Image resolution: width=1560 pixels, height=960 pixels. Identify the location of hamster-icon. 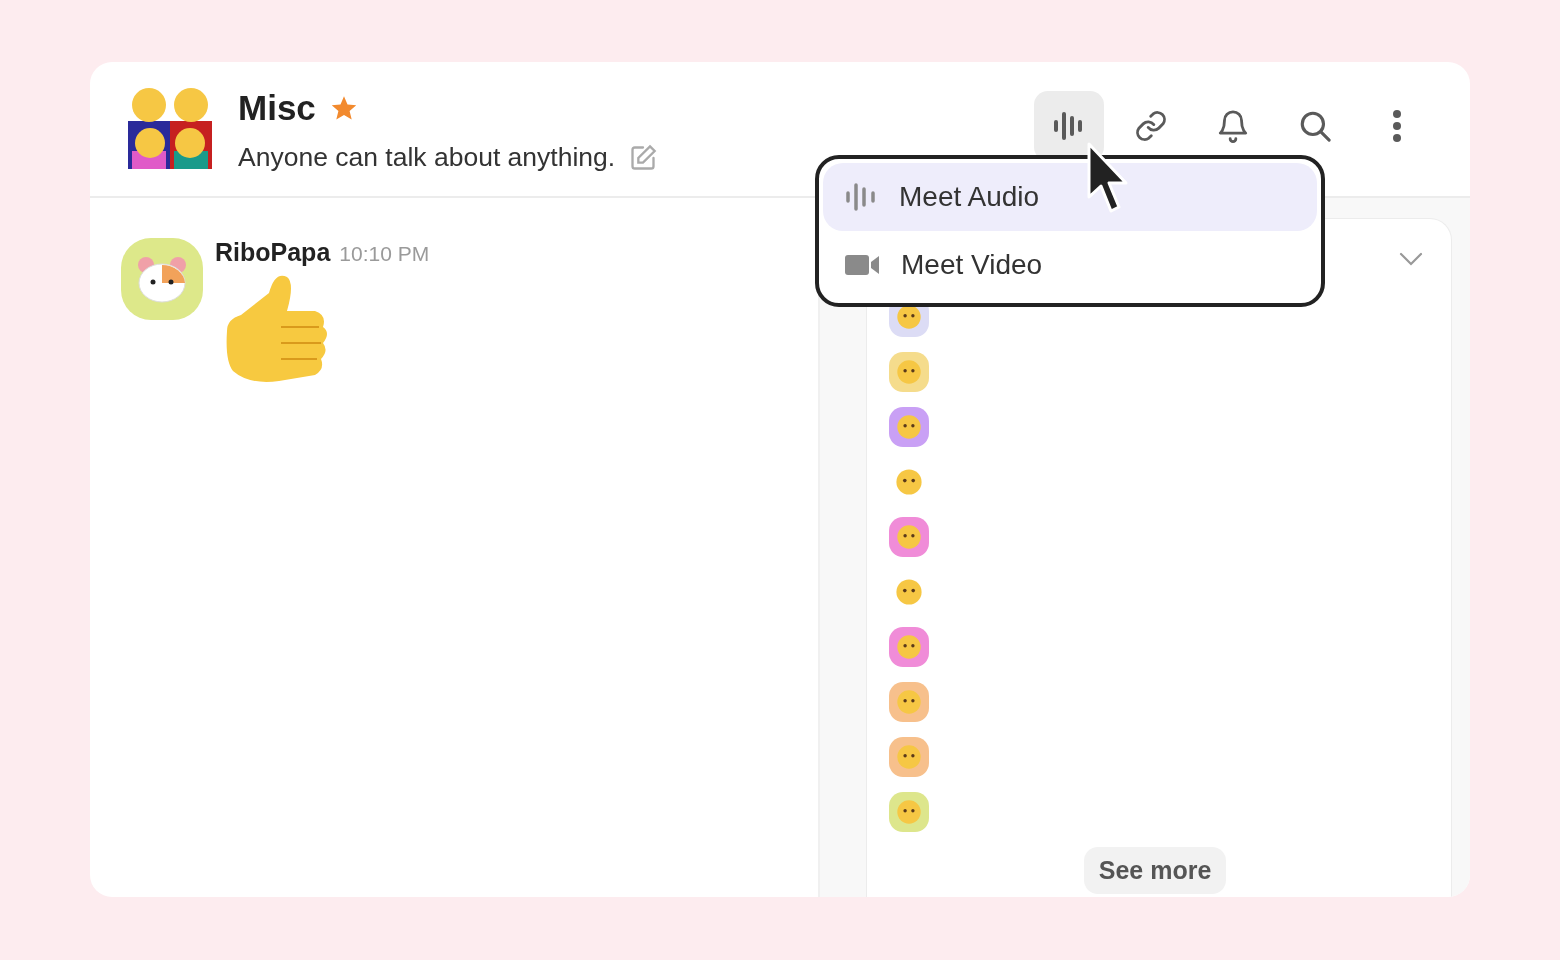
(162, 279).